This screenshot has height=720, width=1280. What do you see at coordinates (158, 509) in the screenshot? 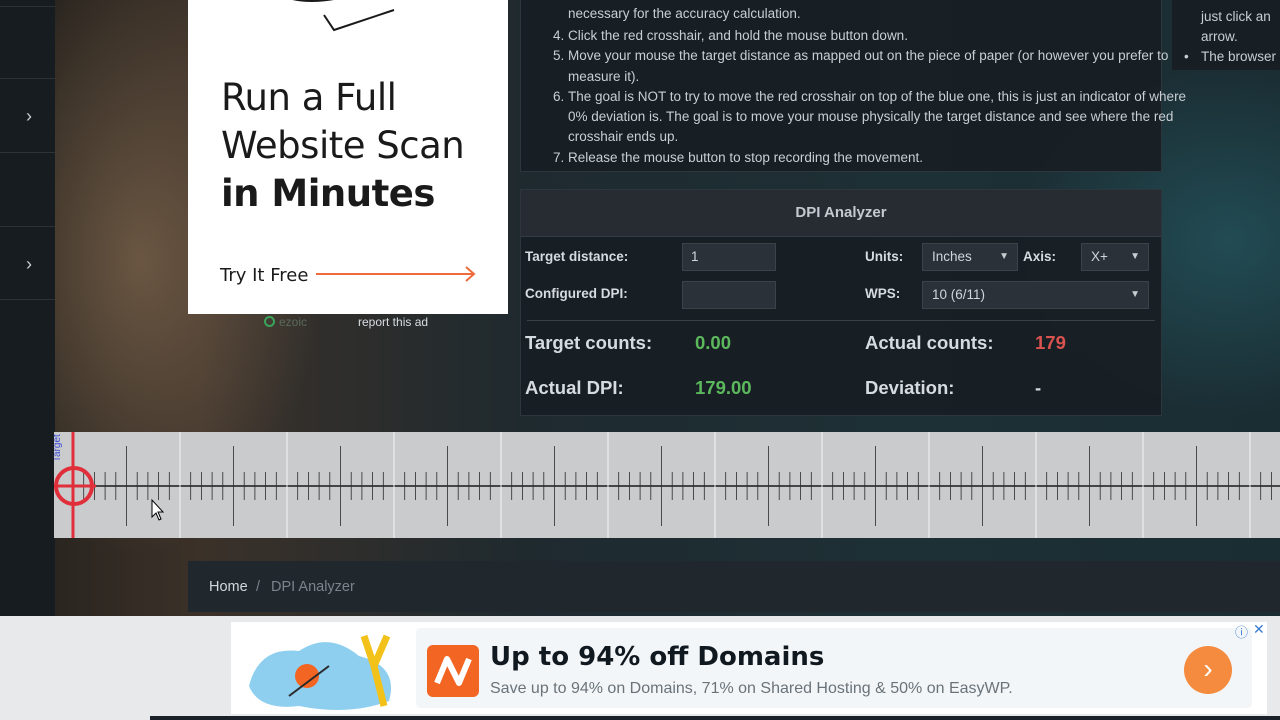
I see `cursor-icon` at bounding box center [158, 509].